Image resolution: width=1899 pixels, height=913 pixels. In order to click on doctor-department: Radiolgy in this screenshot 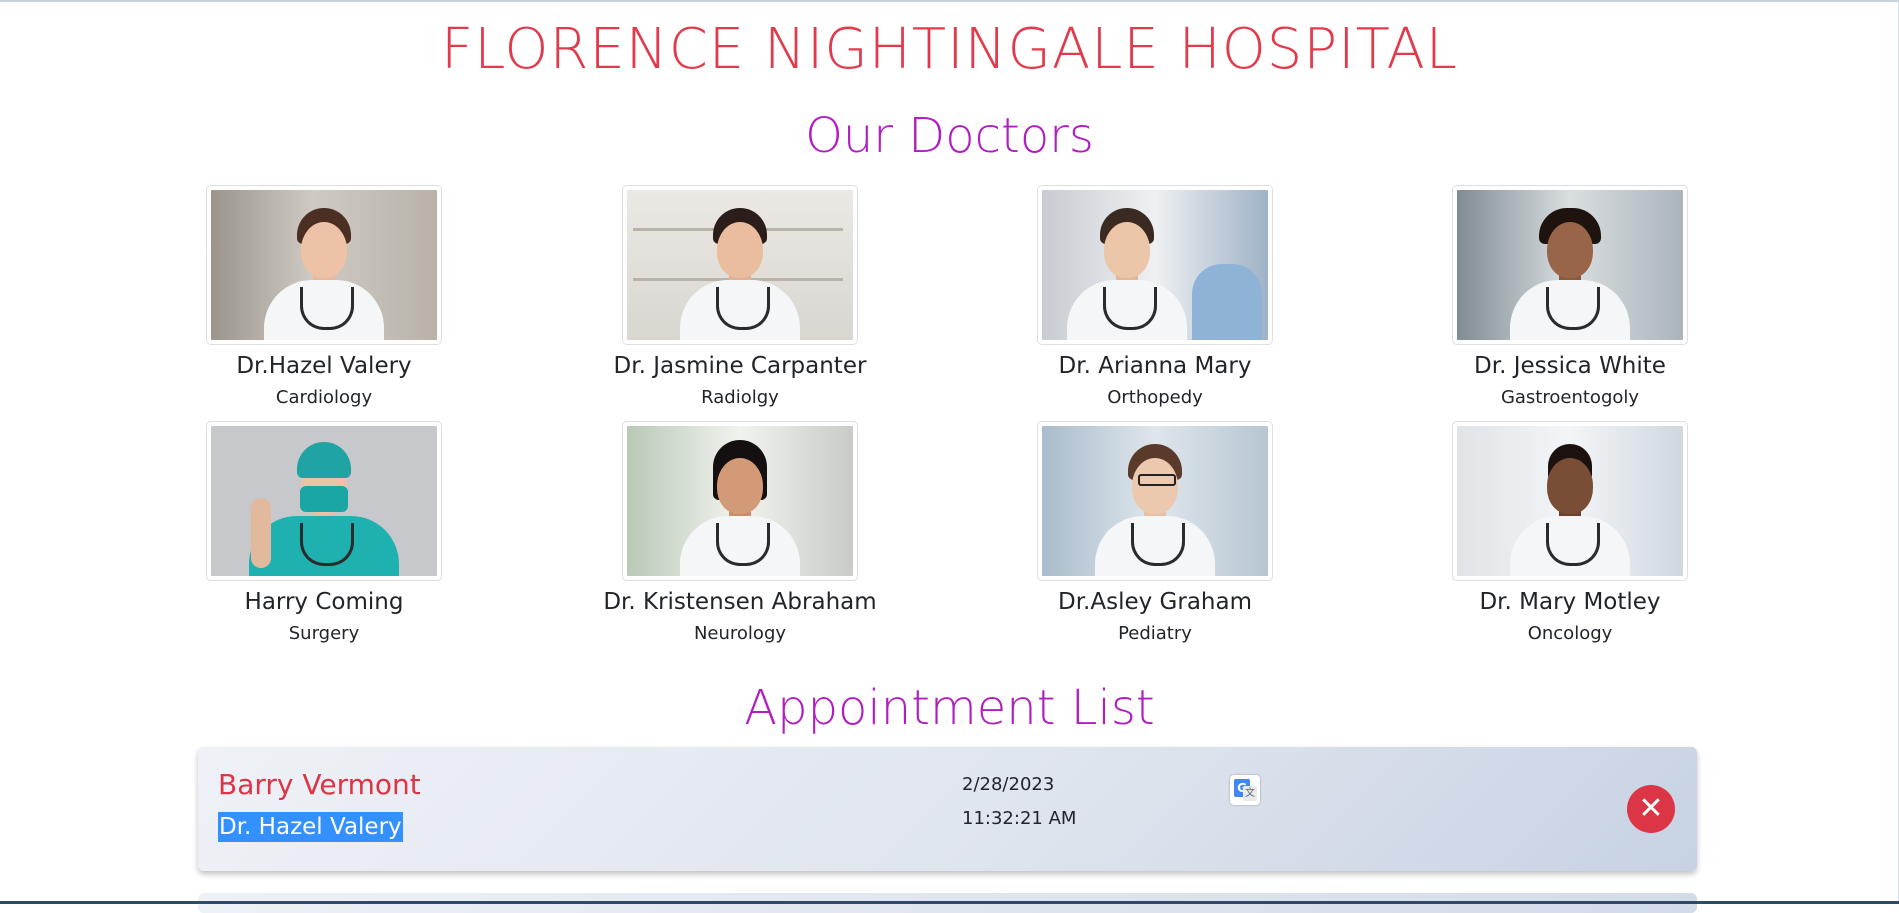, I will do `click(740, 397)`.